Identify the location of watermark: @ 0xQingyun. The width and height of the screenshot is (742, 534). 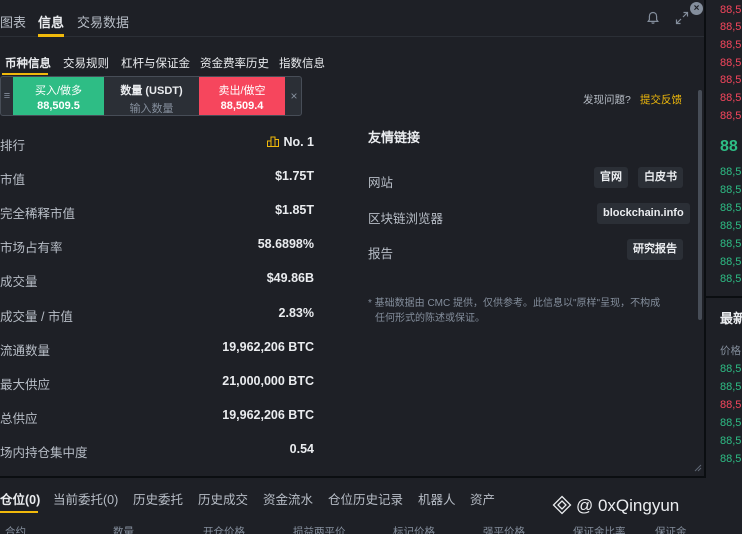
(615, 505).